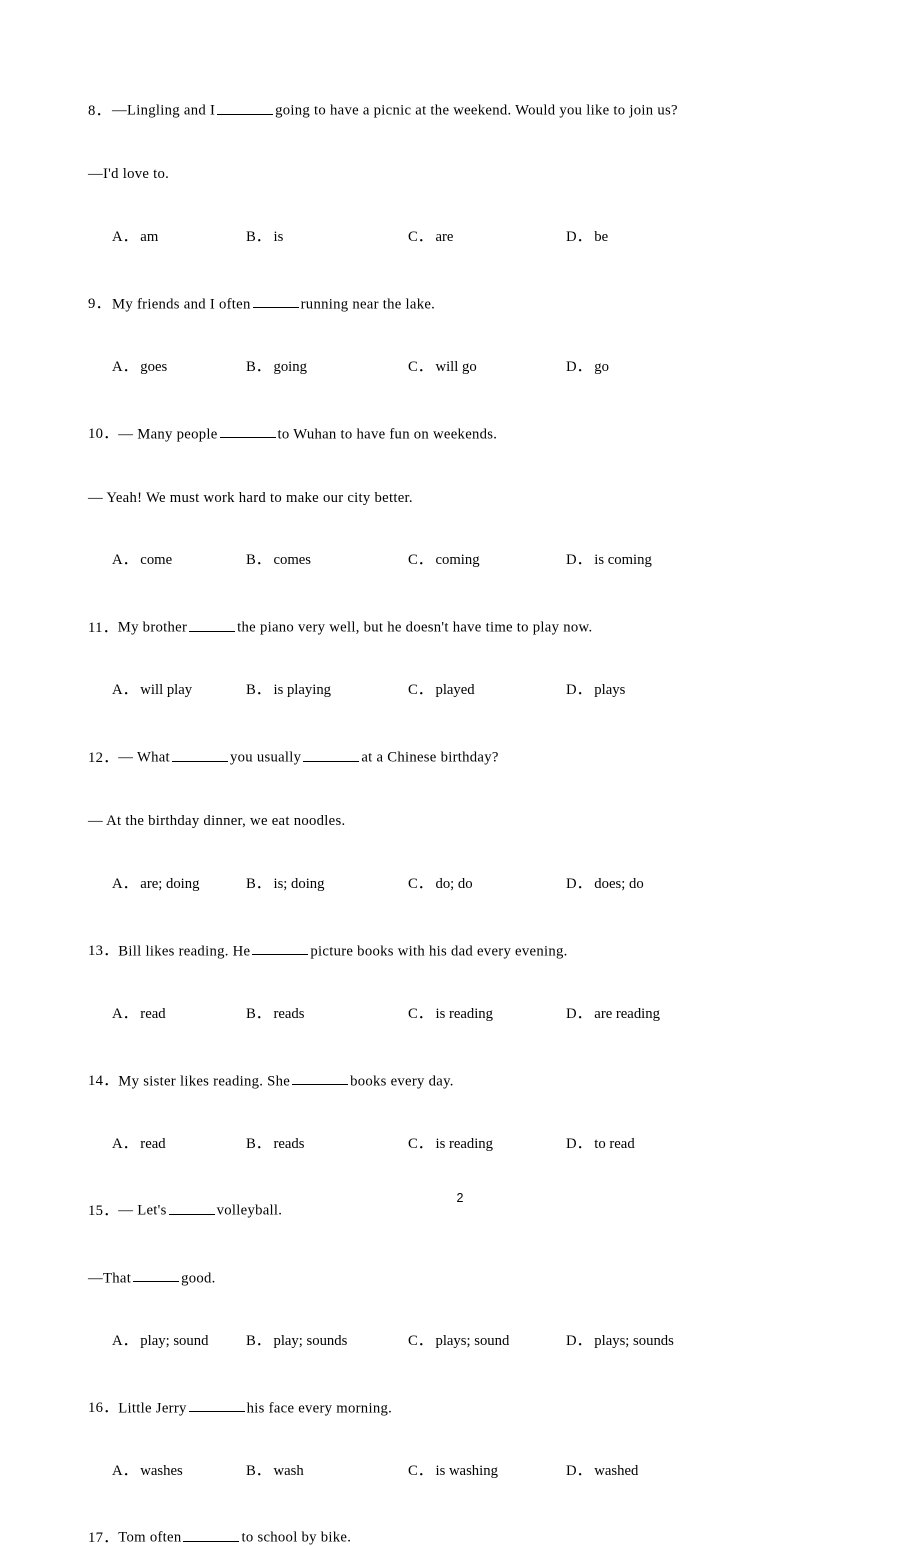  What do you see at coordinates (153, 1143) in the screenshot?
I see `option-a-text-14: read` at bounding box center [153, 1143].